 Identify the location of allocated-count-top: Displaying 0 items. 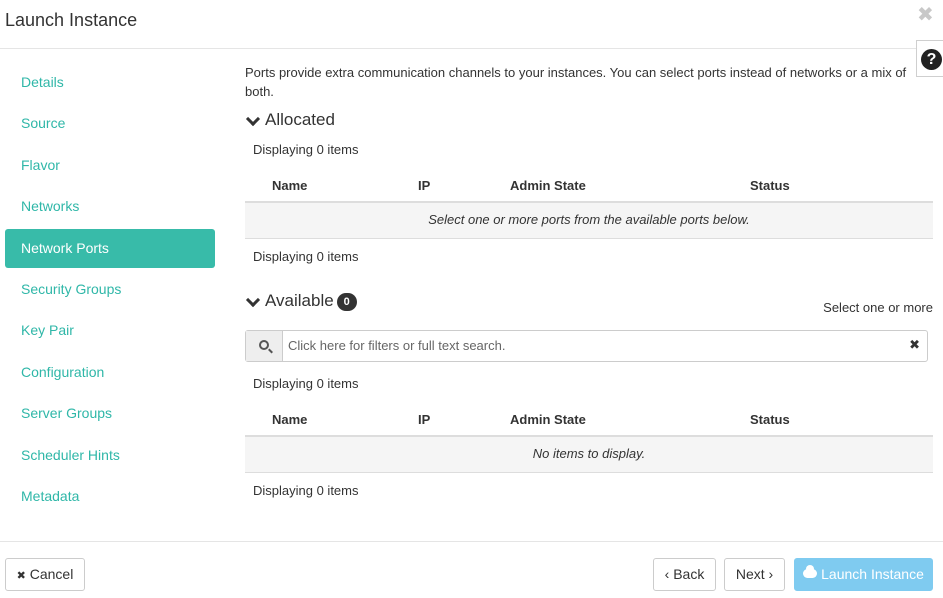
(306, 149).